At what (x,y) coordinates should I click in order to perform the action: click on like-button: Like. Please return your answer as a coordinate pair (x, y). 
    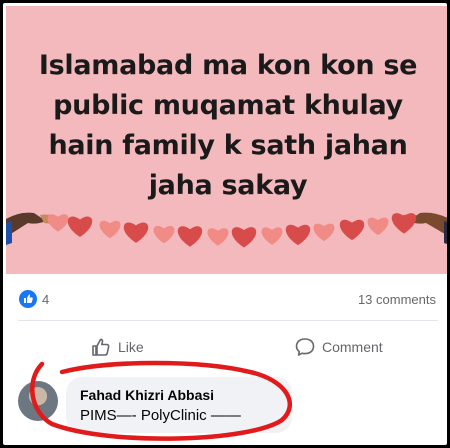
    Looking at the image, I should click on (117, 347).